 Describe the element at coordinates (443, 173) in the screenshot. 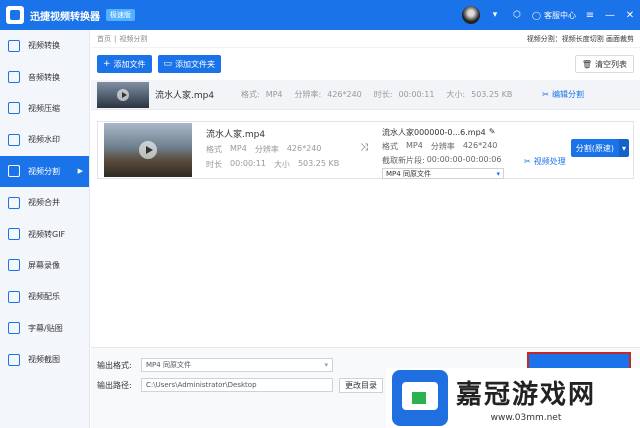

I see `output-format-select: MP4 同原文件 ▾` at that location.